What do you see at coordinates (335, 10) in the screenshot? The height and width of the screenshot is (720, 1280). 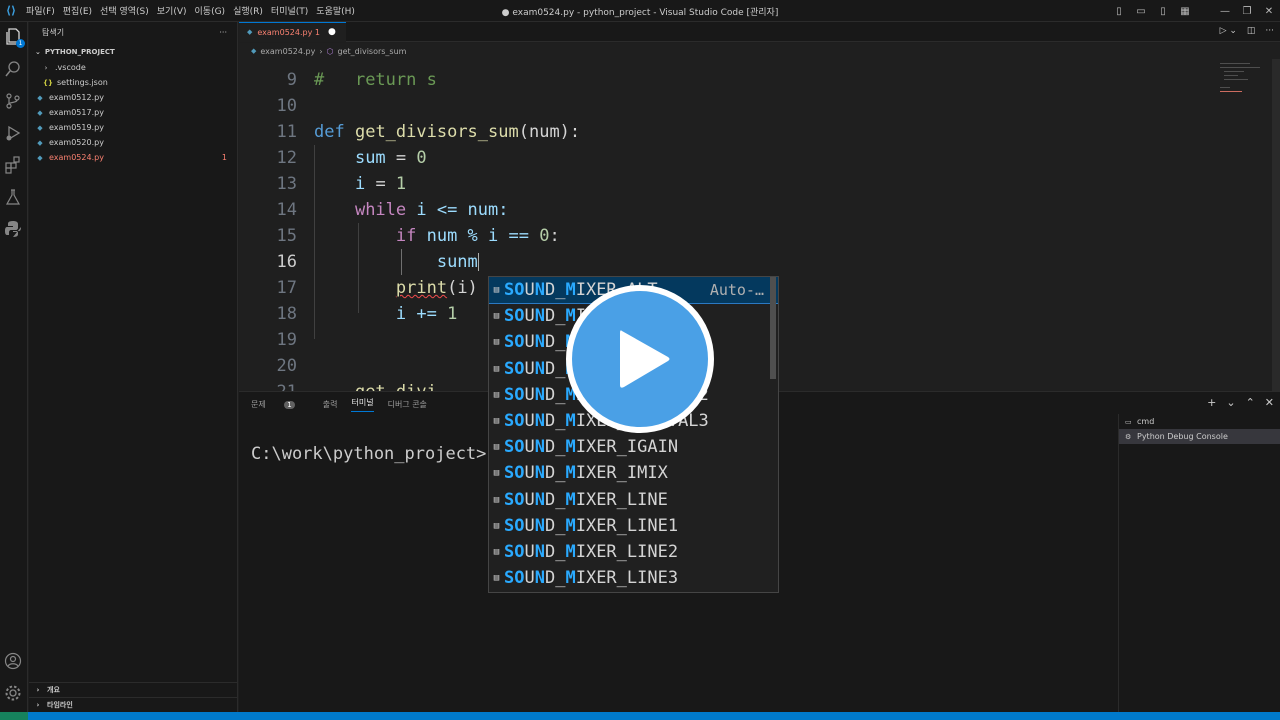 I see `menu-help: 도움말(H)` at bounding box center [335, 10].